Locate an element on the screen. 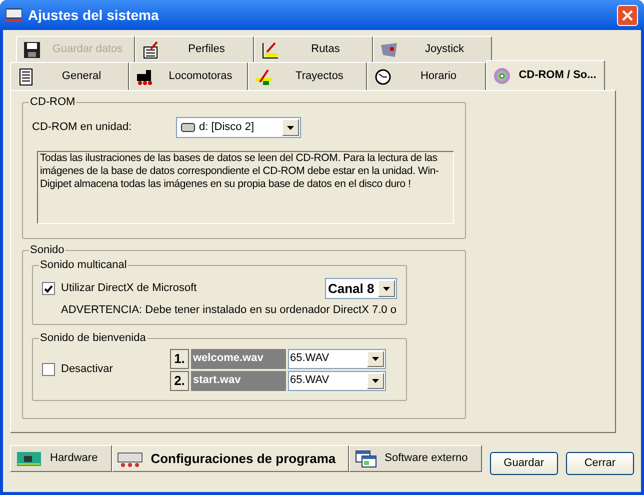  warning-text: ADVERTENCIA: Debe tener instalado en su ordenador DirectX 7.0 o is located at coordinates (229, 310).